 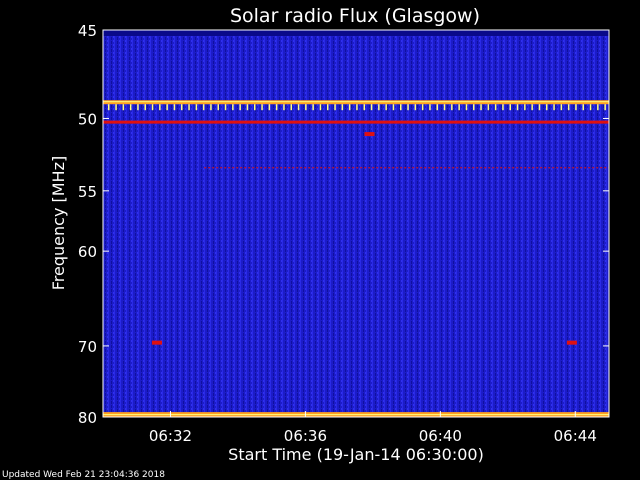 I want to click on y-tick-label: 55, so click(x=87, y=192).